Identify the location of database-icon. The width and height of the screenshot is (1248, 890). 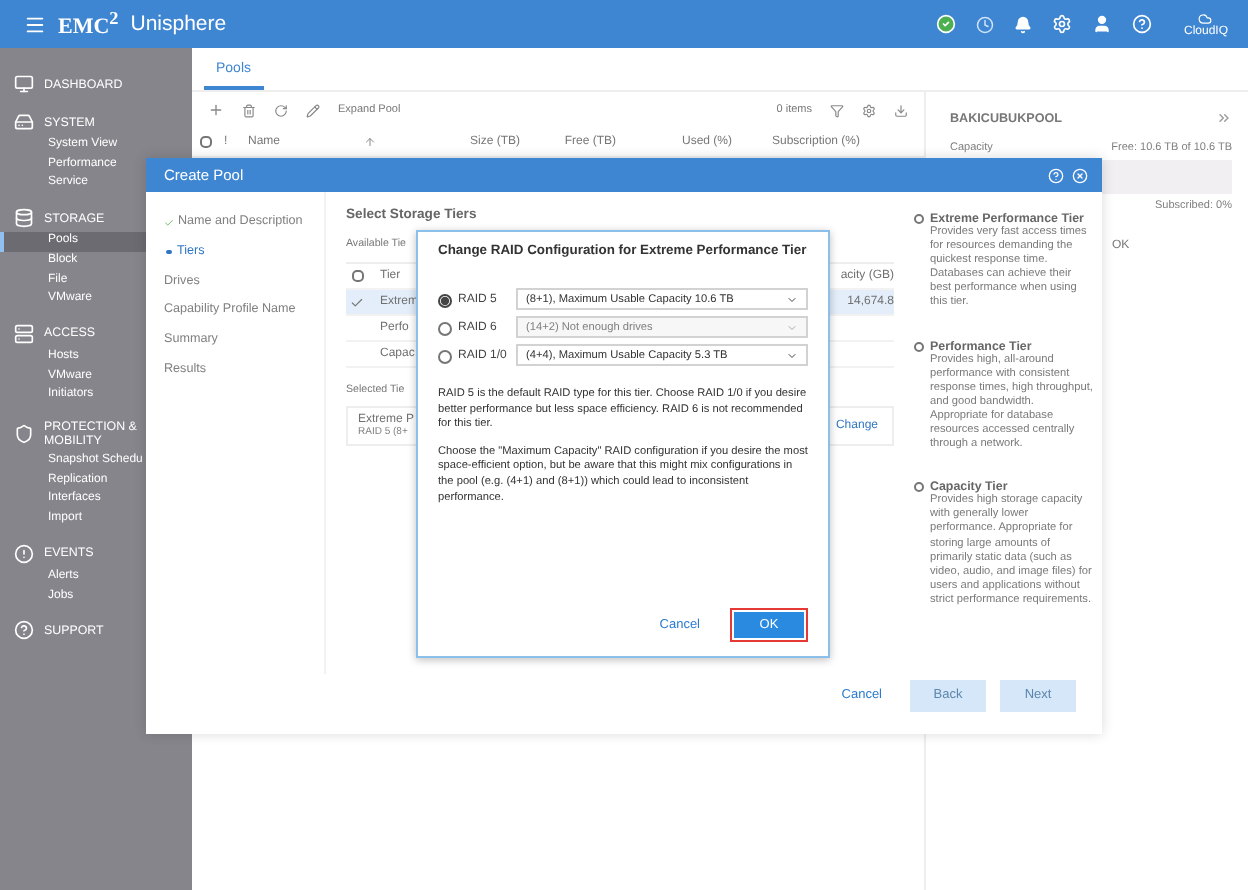
(24, 218).